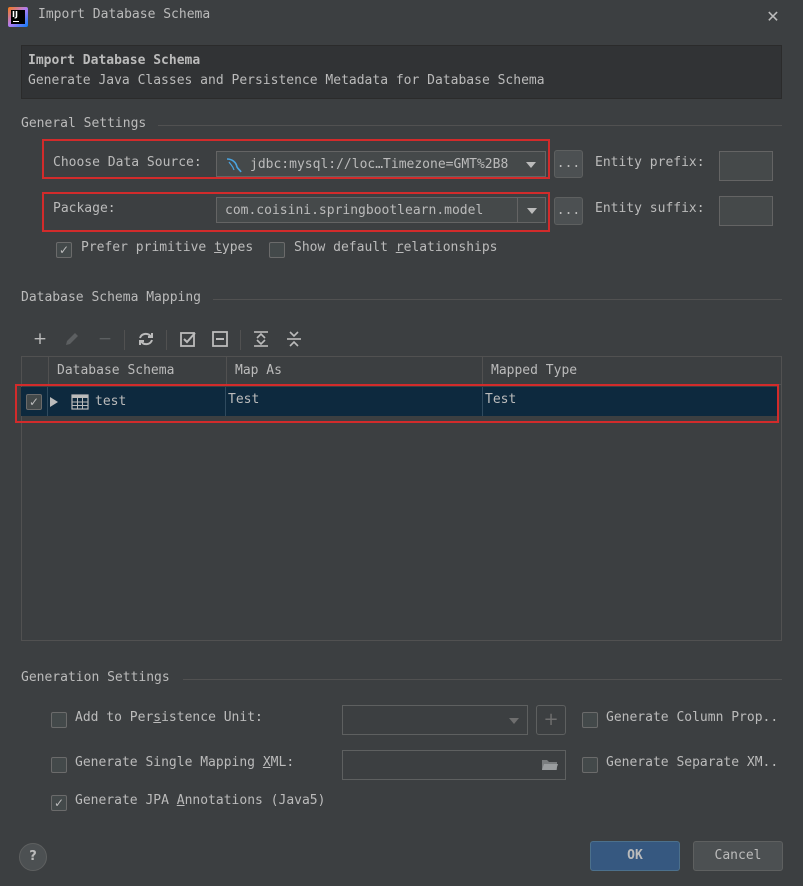 This screenshot has height=886, width=803. I want to click on checkbox-column-header, so click(35, 371).